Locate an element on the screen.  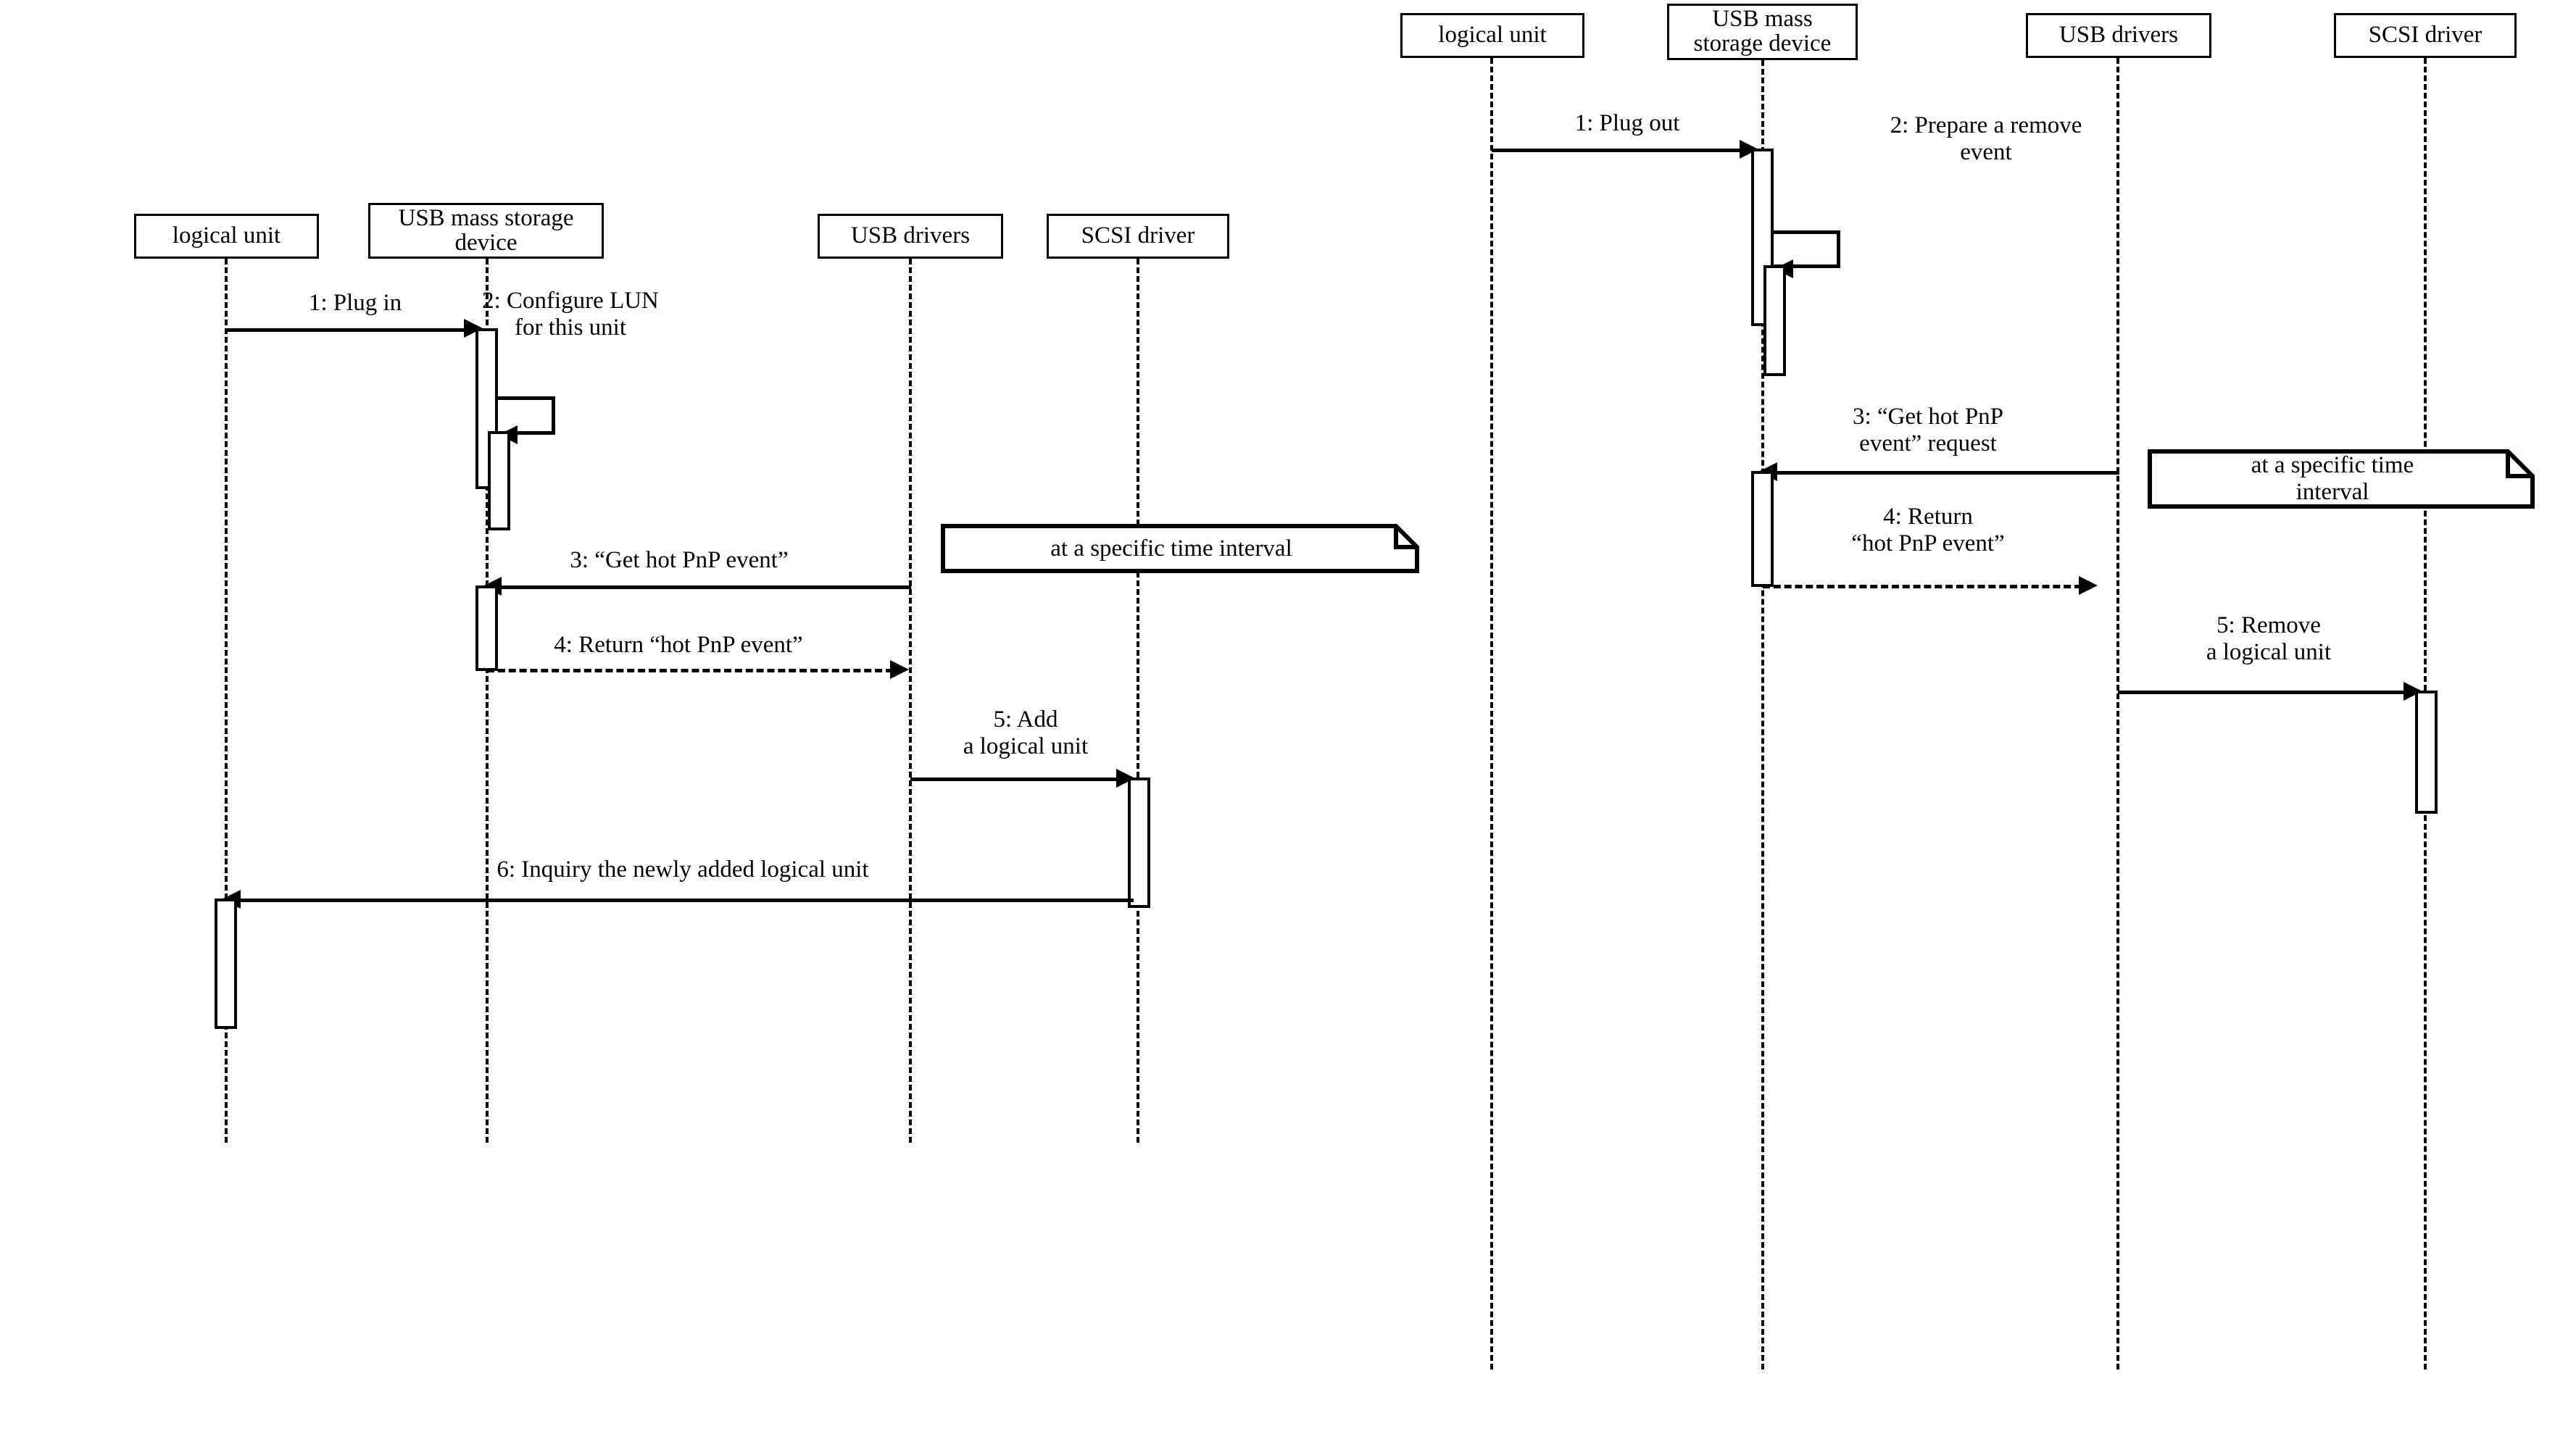
lifeline-header-logical-unit: logical unit is located at coordinates (226, 236).